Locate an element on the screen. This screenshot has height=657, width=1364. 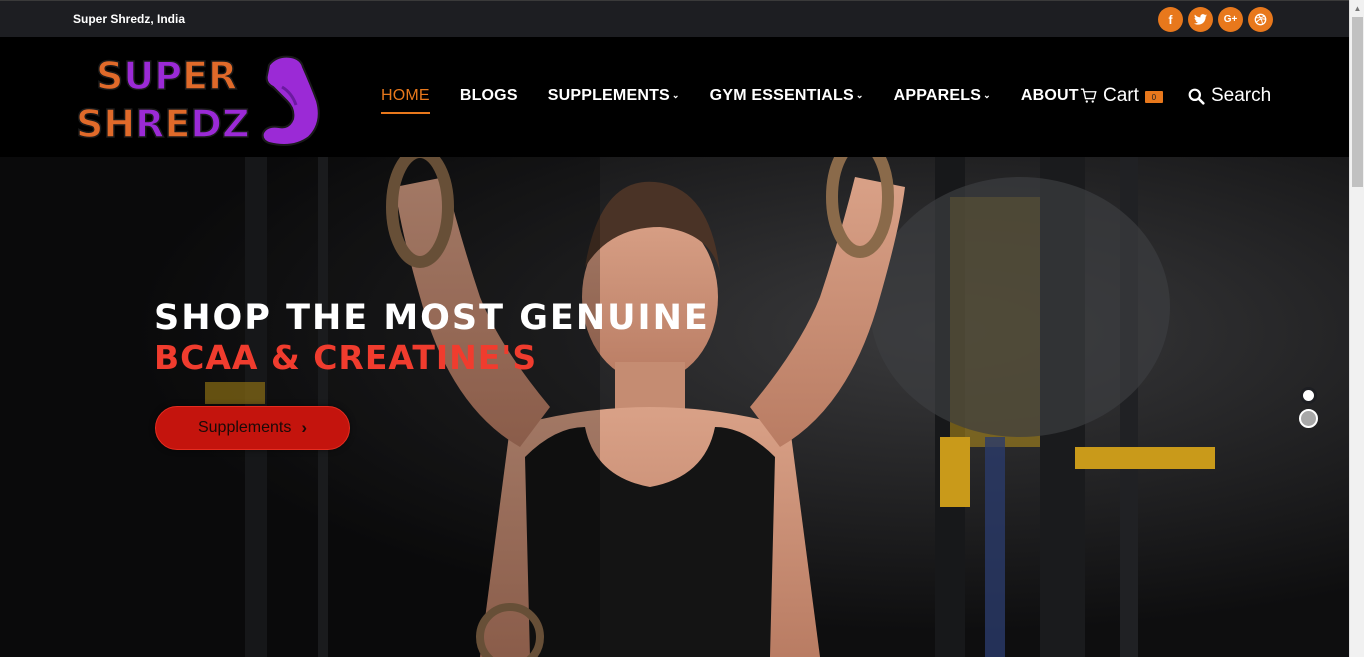
dribbble-icon is located at coordinates (1260, 19).